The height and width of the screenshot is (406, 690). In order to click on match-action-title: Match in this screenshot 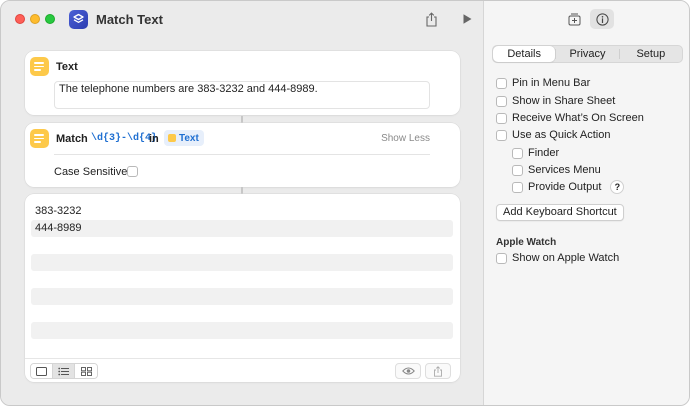, I will do `click(72, 139)`.